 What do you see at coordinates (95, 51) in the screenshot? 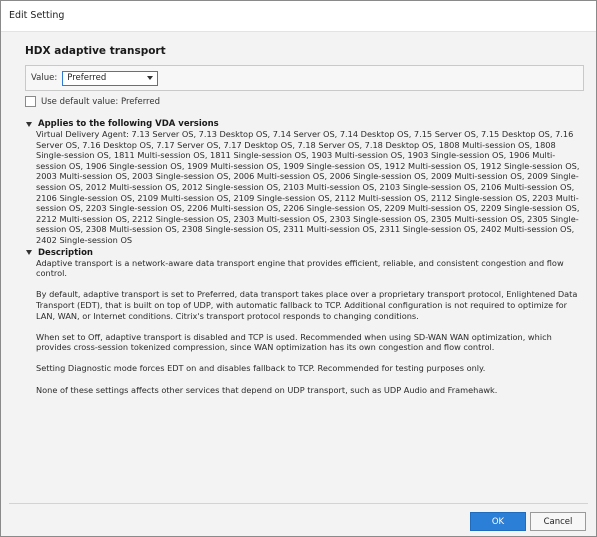
I see `setting-title: HDX adaptive transport` at bounding box center [95, 51].